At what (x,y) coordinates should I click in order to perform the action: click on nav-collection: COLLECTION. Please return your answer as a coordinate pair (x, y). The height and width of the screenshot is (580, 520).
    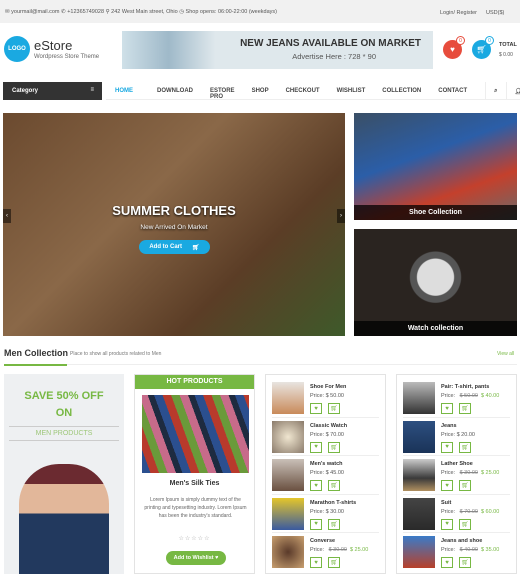
    Looking at the image, I should click on (401, 90).